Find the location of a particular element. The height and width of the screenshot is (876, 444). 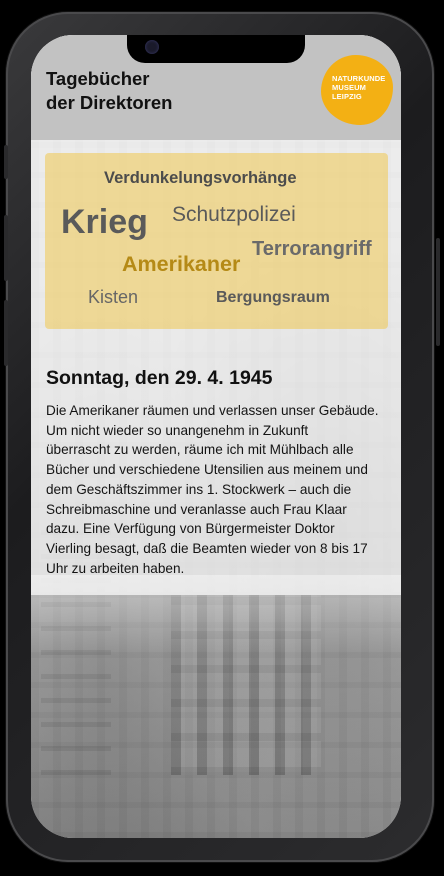

page-title: Tagebücher der Direktoren is located at coordinates (146, 91).